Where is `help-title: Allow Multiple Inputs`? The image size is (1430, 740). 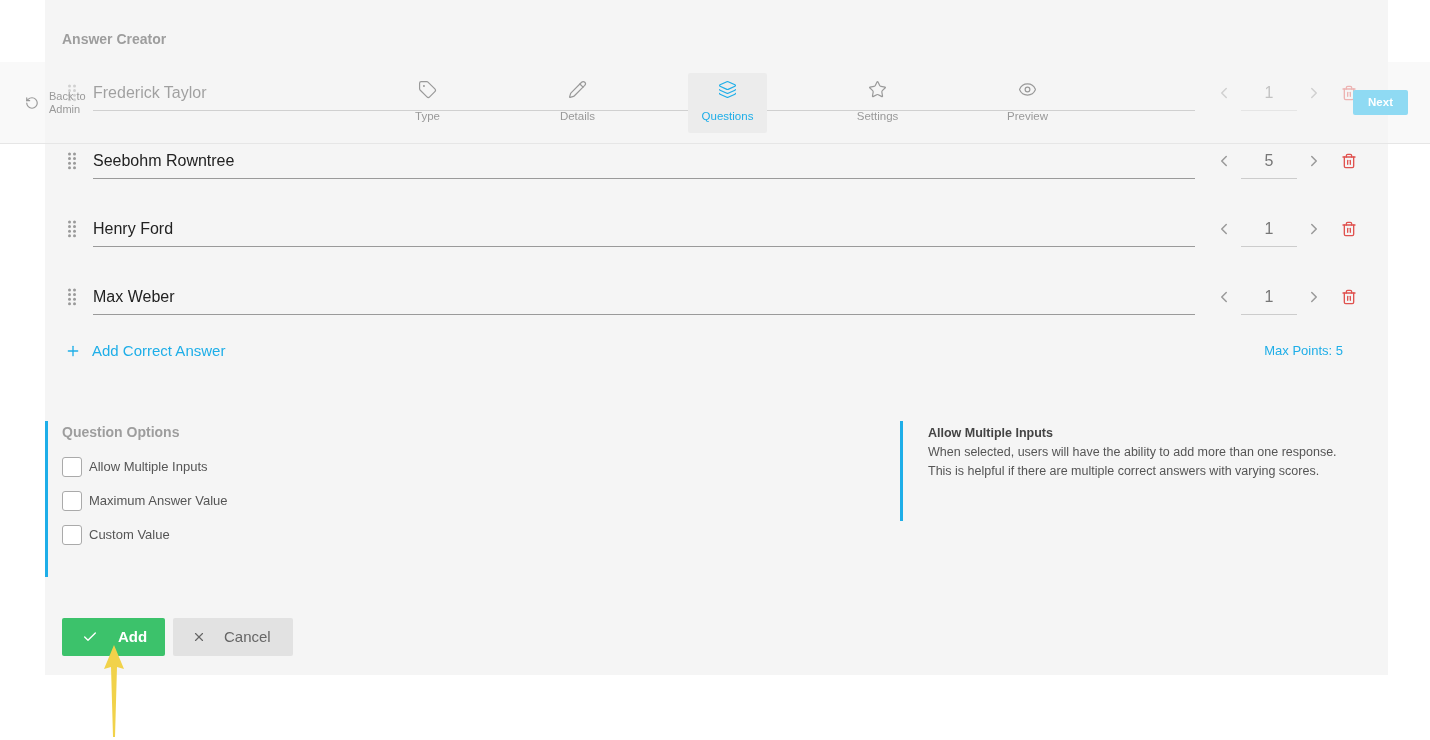
help-title: Allow Multiple Inputs is located at coordinates (991, 433).